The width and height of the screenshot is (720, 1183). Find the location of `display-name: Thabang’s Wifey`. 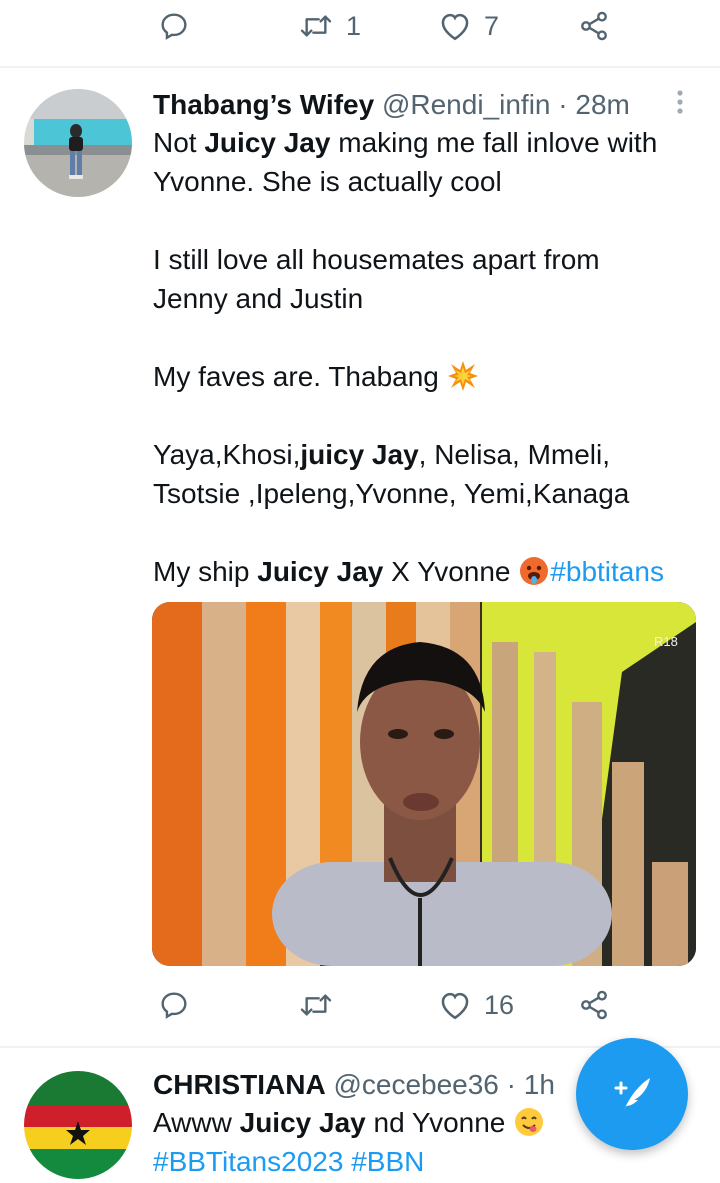

display-name: Thabang’s Wifey is located at coordinates (263, 104).